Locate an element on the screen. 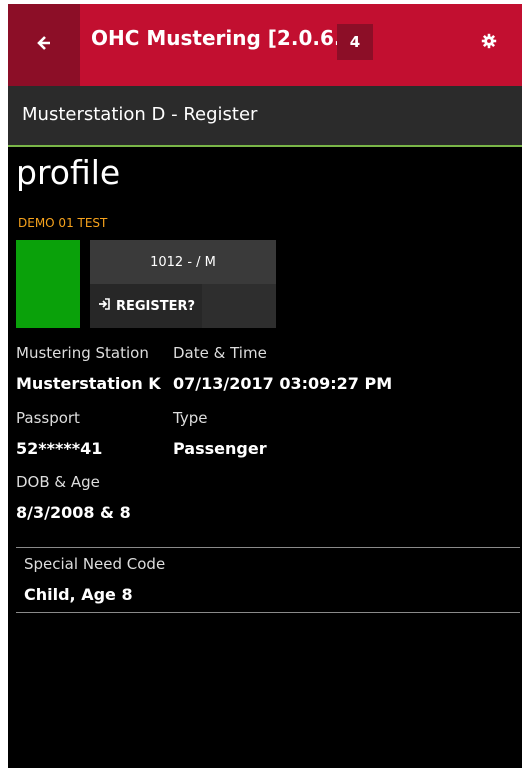 The height and width of the screenshot is (768, 522). type-label: Type is located at coordinates (190, 418).